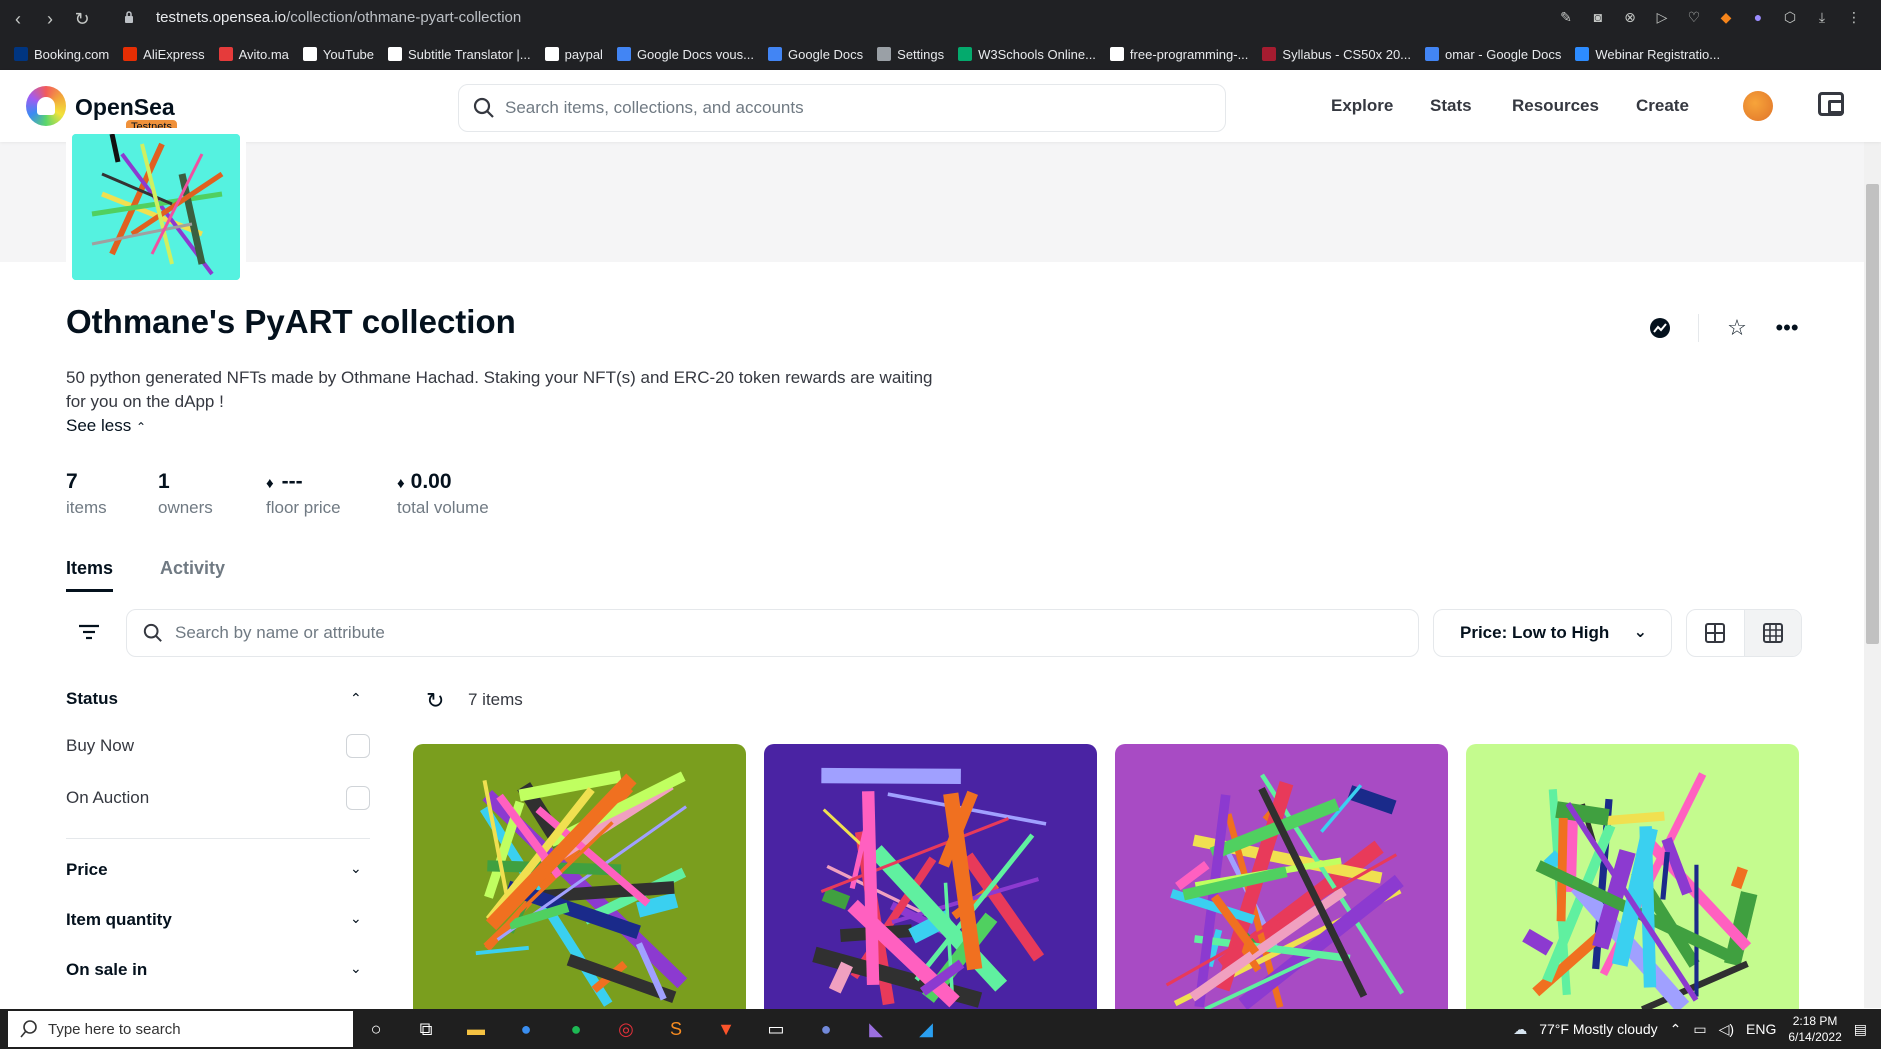 The width and height of the screenshot is (1881, 1049). Describe the element at coordinates (280, 632) in the screenshot. I see `item-search-placeholder: Search by name or attribute` at that location.